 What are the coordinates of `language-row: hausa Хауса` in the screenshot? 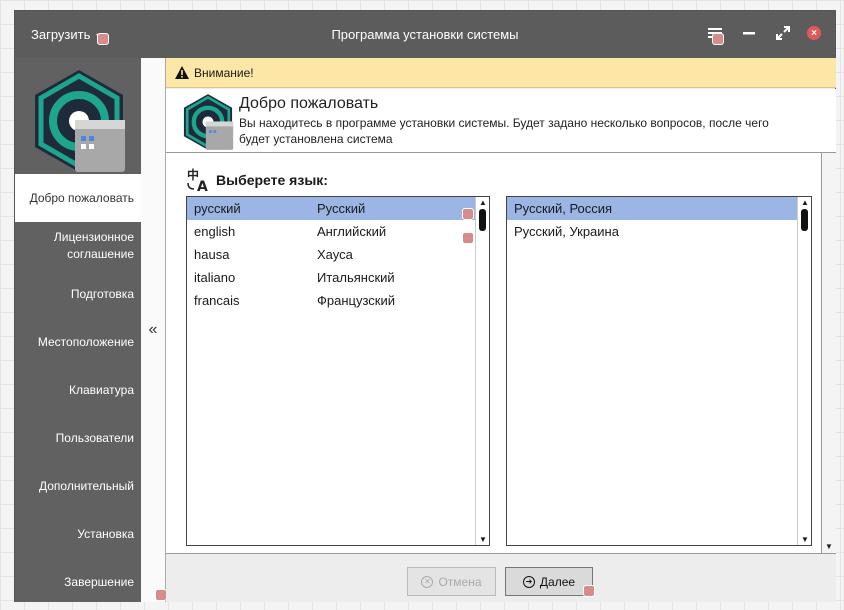 It's located at (338, 254).